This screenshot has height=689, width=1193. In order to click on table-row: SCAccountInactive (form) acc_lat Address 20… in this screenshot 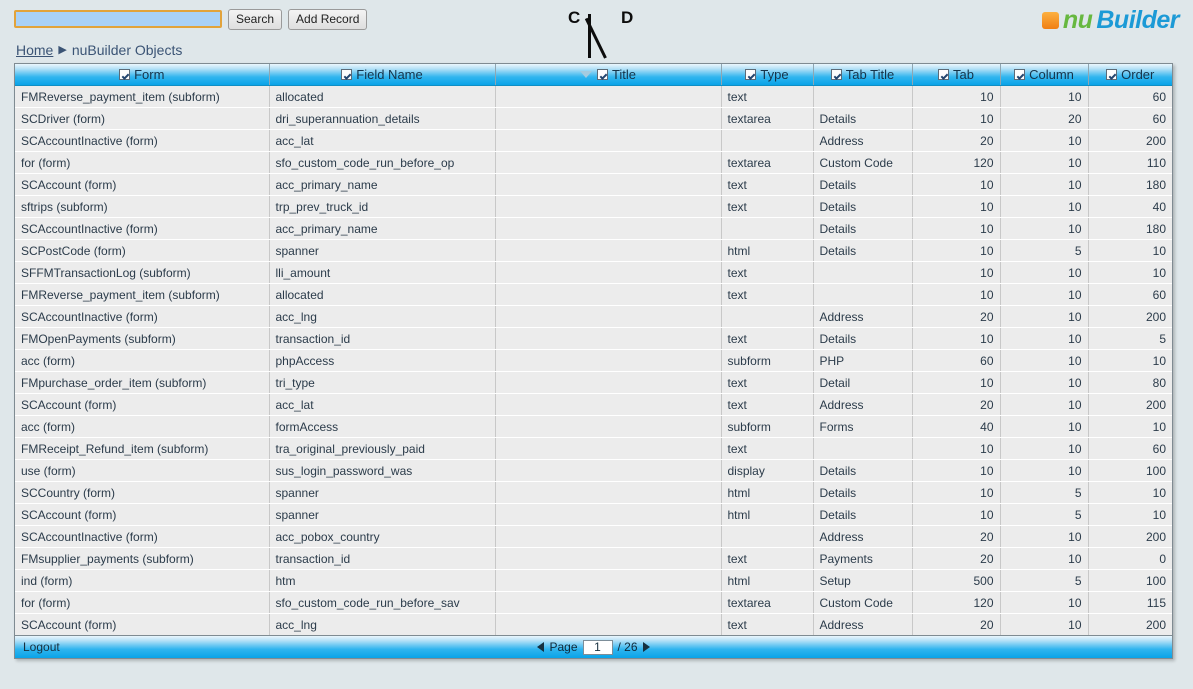, I will do `click(593, 140)`.